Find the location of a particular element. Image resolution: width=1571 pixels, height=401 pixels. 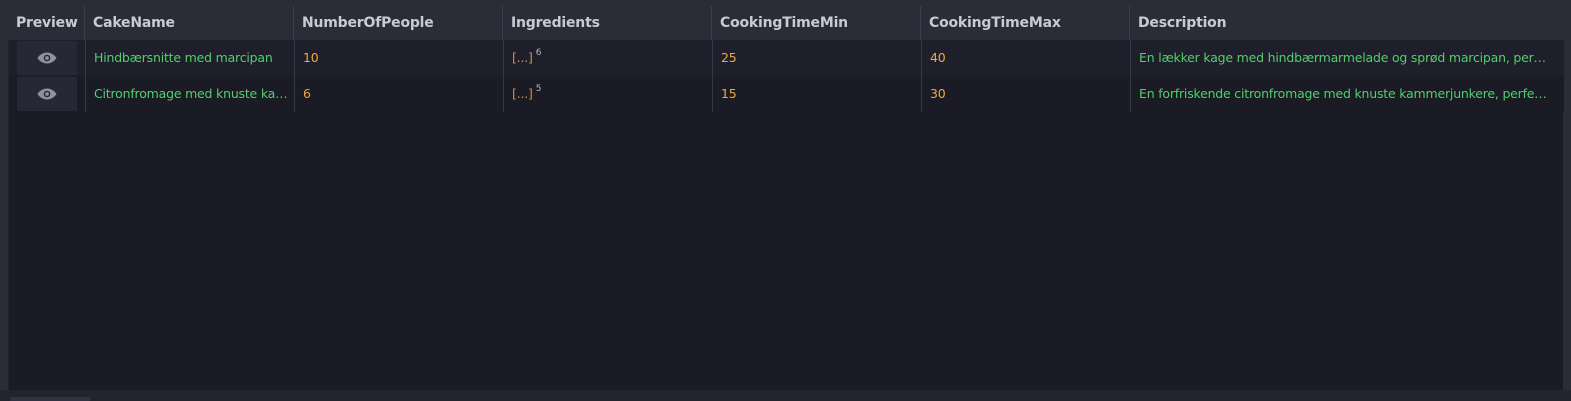

cooking-time-min-cell: 15 is located at coordinates (816, 94).